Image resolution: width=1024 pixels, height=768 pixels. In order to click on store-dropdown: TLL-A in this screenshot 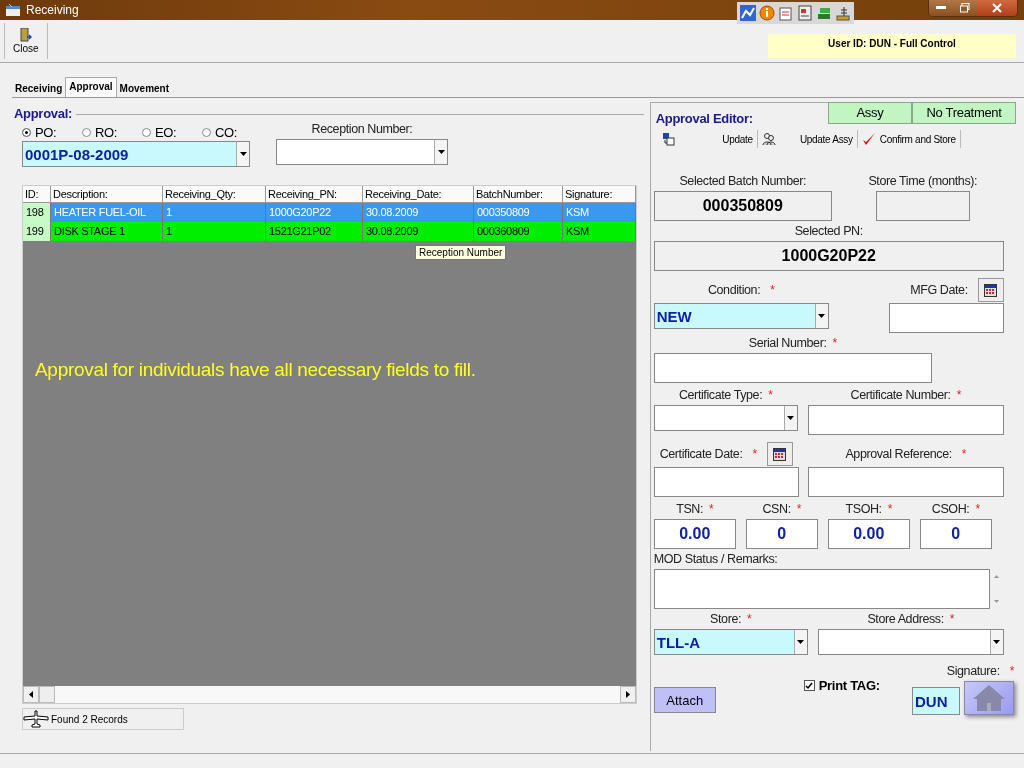, I will do `click(730, 642)`.